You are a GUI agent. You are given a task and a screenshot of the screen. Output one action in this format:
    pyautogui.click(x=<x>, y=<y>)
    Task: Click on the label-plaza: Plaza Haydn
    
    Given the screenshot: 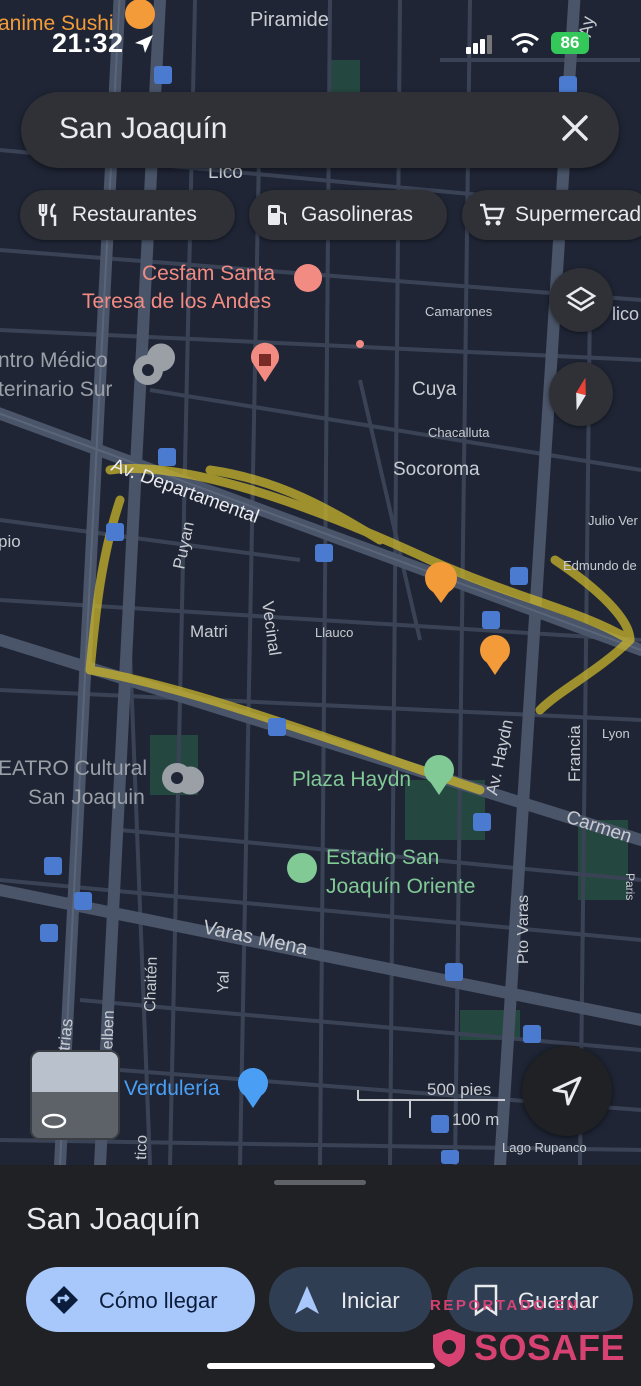 What is the action you would take?
    pyautogui.click(x=351, y=779)
    